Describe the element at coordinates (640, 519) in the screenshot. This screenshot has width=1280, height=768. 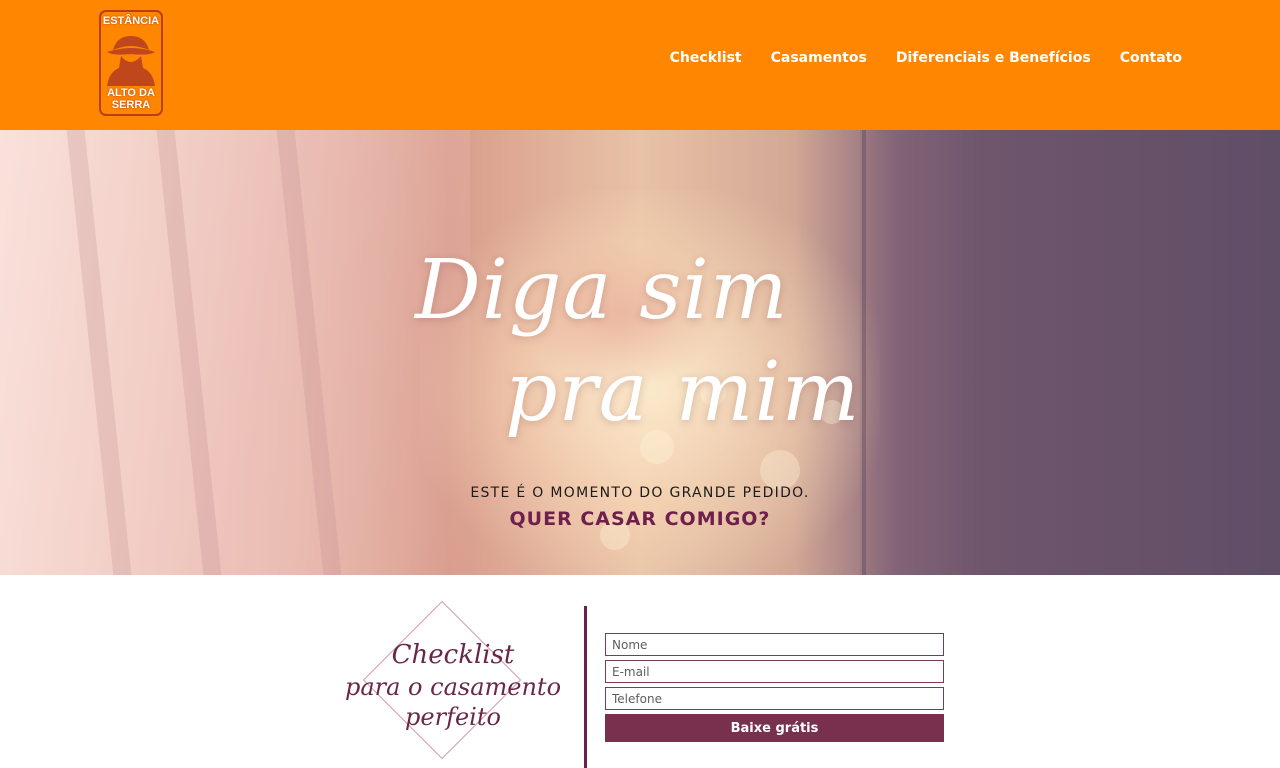
I see `hero-cta-heading: QUER CASAR COMIGO?` at that location.